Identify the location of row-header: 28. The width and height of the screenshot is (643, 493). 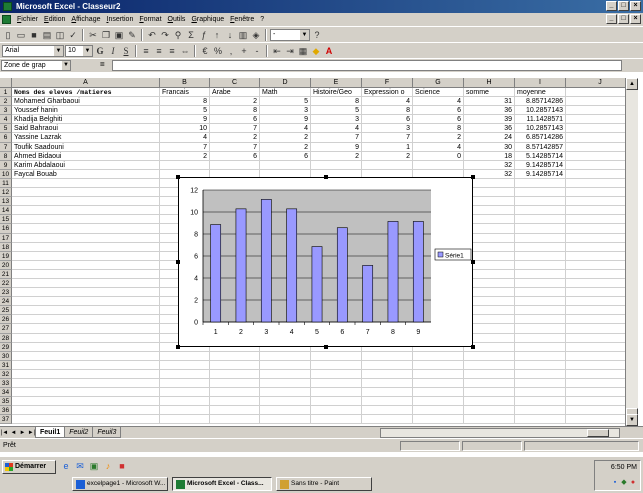
(6, 338).